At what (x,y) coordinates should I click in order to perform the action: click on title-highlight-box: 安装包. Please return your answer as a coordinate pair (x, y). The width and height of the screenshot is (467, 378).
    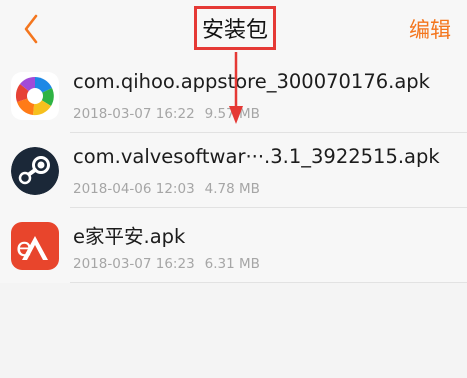
    Looking at the image, I should click on (235, 28).